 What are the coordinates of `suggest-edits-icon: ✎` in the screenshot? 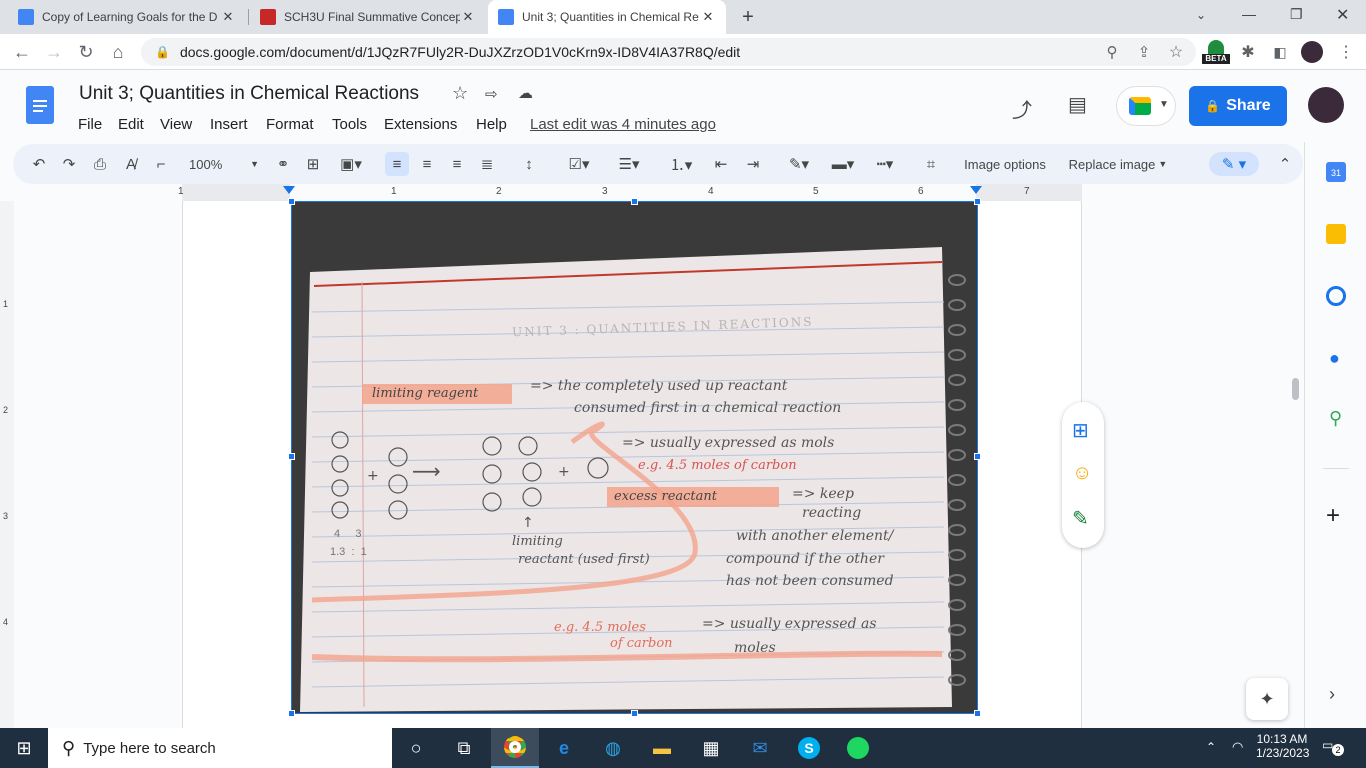 It's located at (1080, 518).